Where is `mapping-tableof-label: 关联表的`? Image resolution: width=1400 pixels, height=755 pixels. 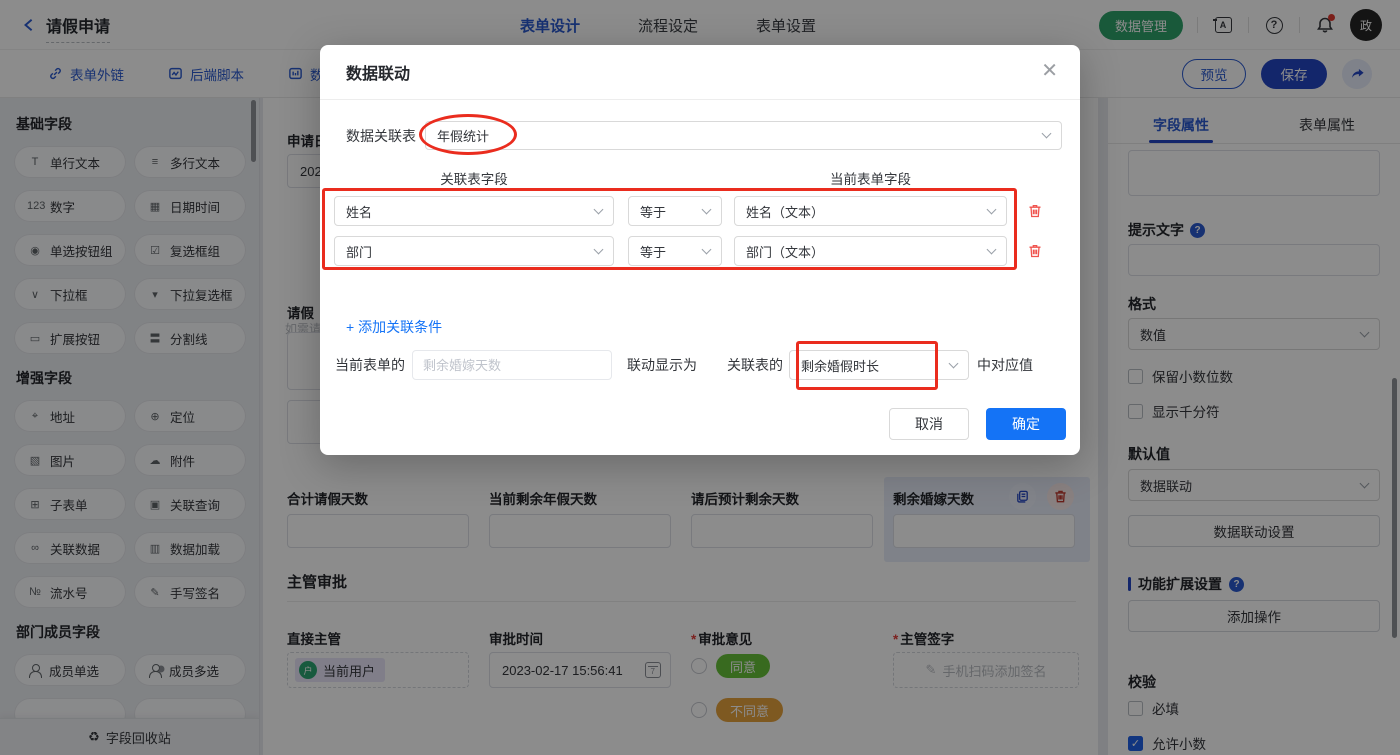 mapping-tableof-label: 关联表的 is located at coordinates (755, 365).